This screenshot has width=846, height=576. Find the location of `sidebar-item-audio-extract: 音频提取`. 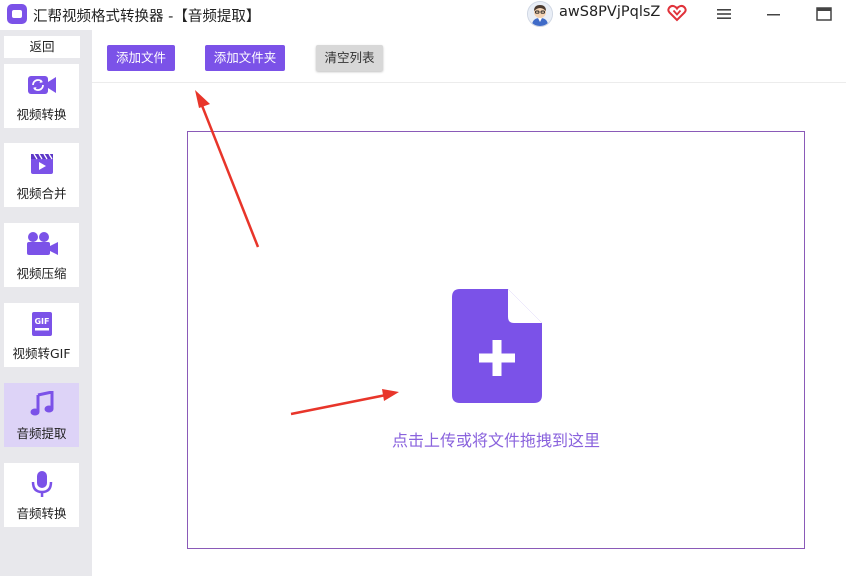

sidebar-item-audio-extract: 音频提取 is located at coordinates (41, 415).